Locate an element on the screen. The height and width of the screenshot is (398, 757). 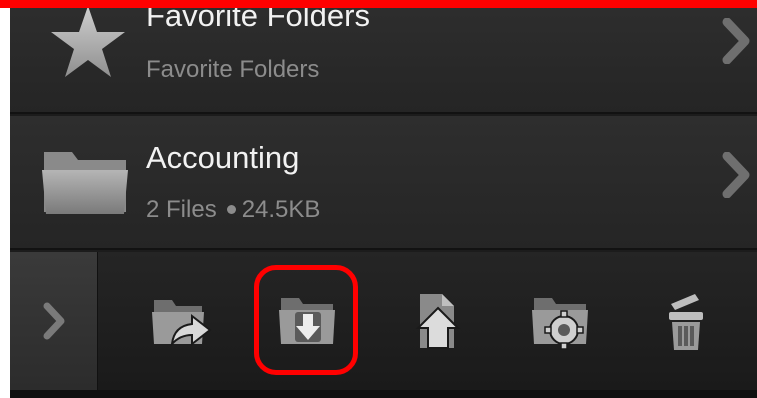
trash-icon is located at coordinates (686, 321).